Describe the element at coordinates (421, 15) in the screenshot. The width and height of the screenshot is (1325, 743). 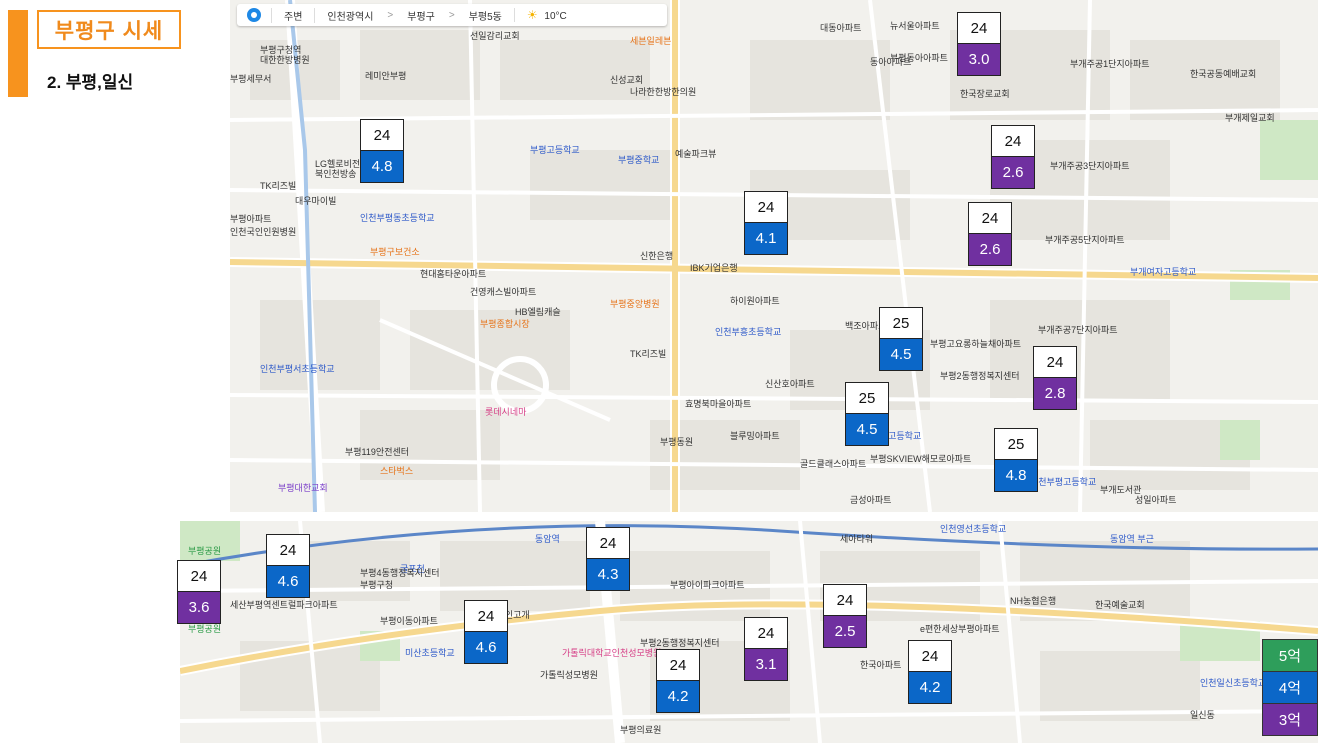
I see `district-select: 부평구` at that location.